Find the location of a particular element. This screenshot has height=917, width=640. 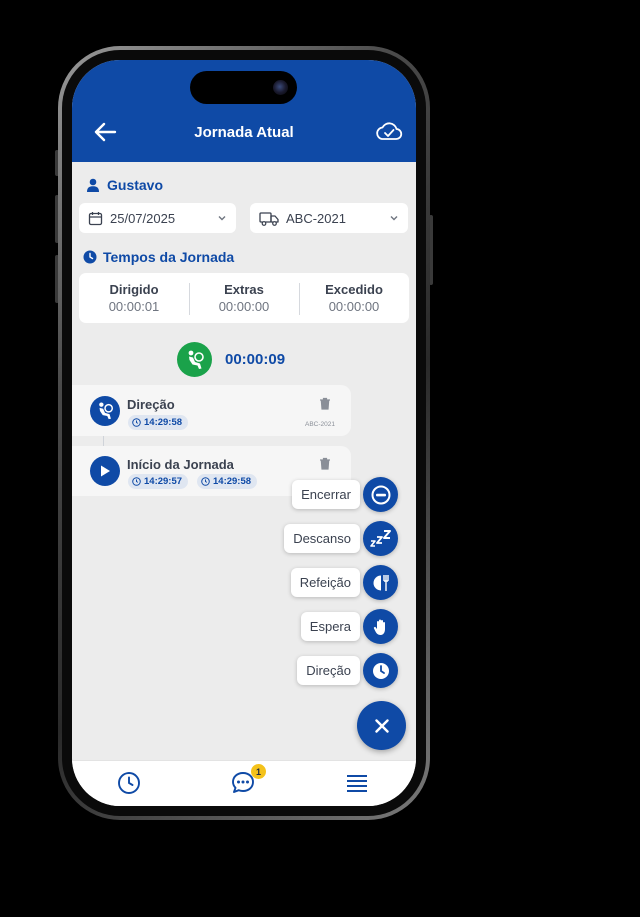

fab-label: Refeição is located at coordinates (325, 582).